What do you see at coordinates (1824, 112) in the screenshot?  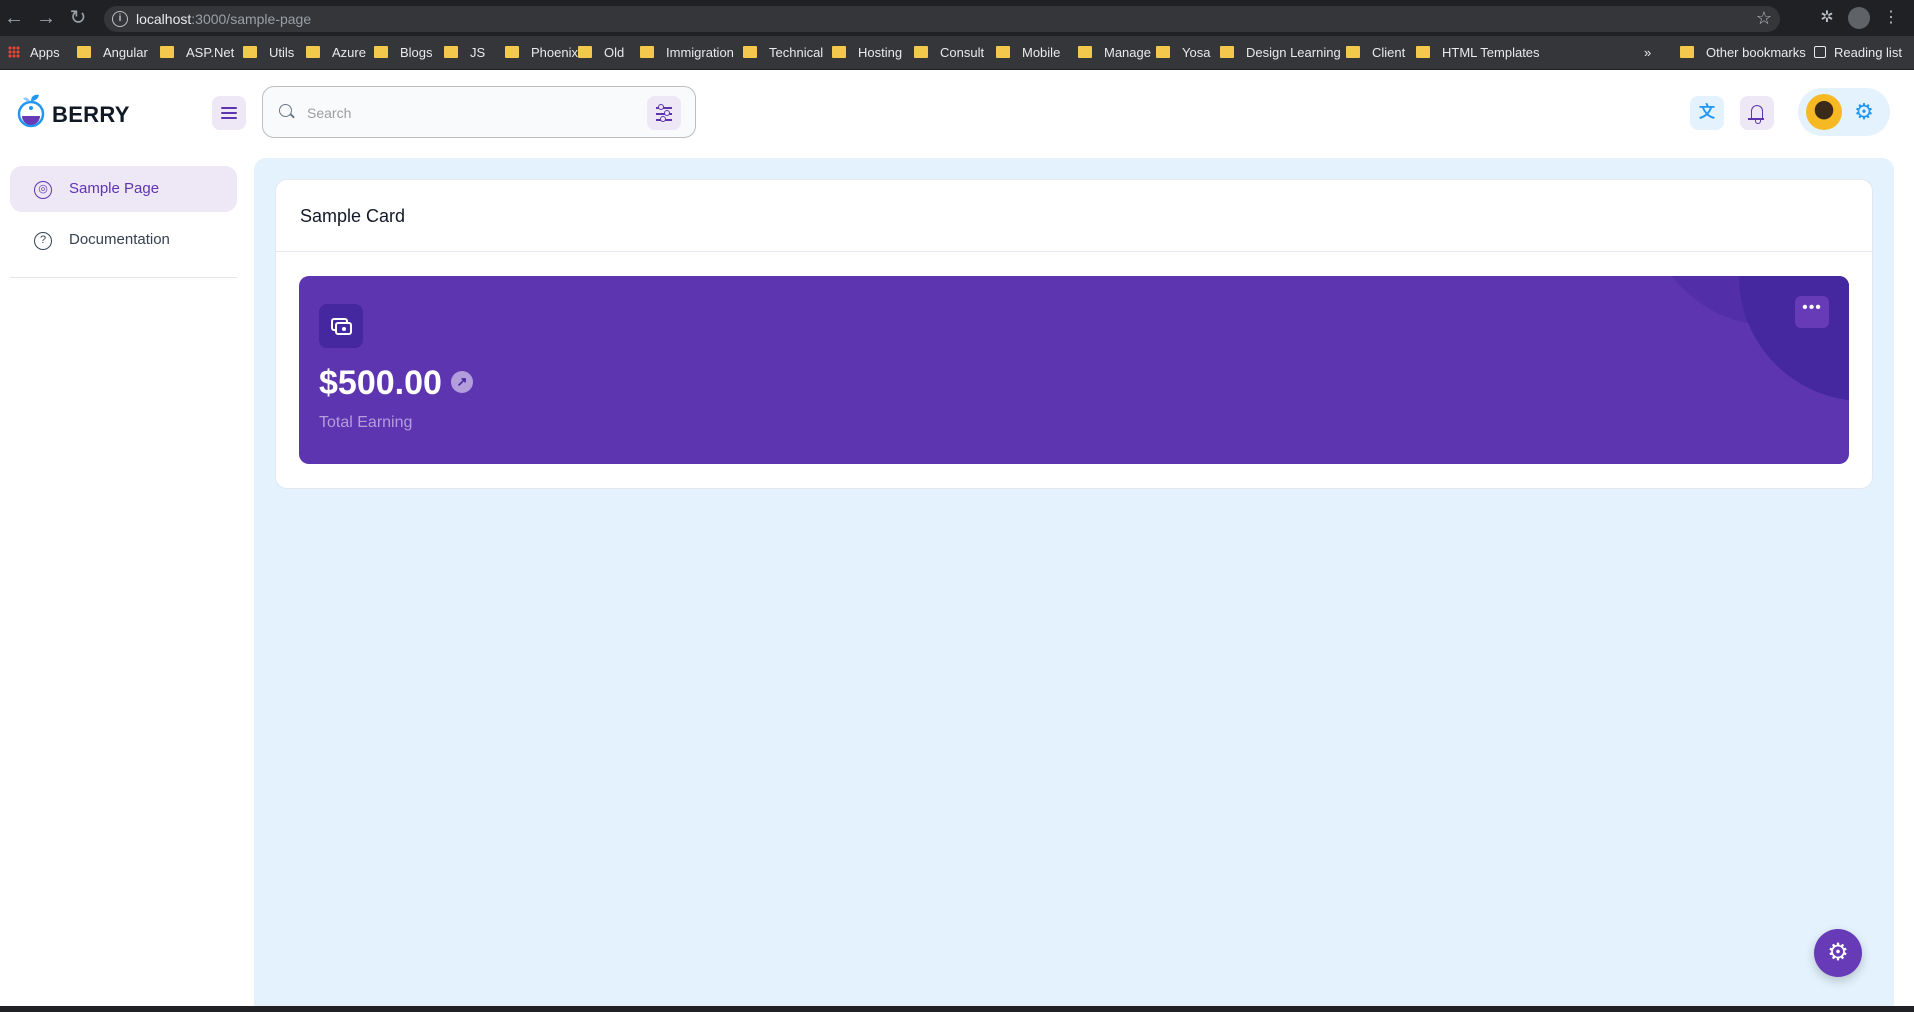 I see `avatar` at bounding box center [1824, 112].